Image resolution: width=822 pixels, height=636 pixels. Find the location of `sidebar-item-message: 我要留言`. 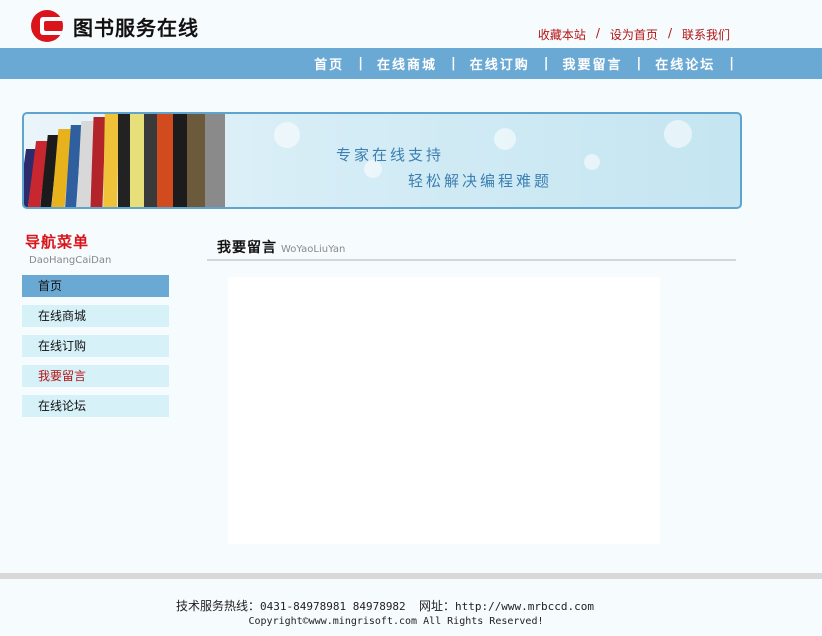

sidebar-item-message: 我要留言 is located at coordinates (95, 376).